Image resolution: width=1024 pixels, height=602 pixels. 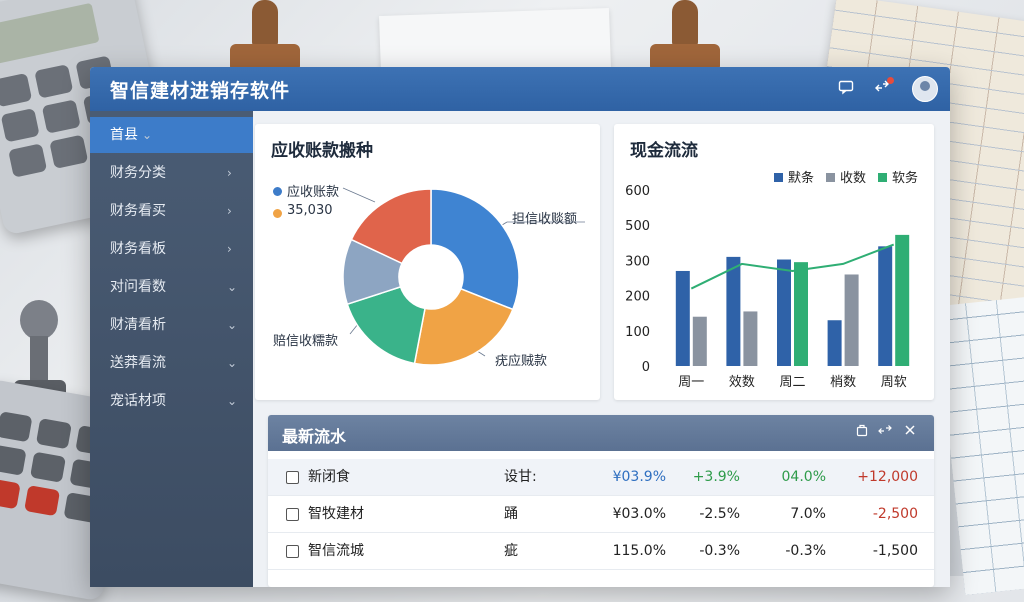 What do you see at coordinates (475, 249) in the screenshot?
I see `pie-slice` at bounding box center [475, 249].